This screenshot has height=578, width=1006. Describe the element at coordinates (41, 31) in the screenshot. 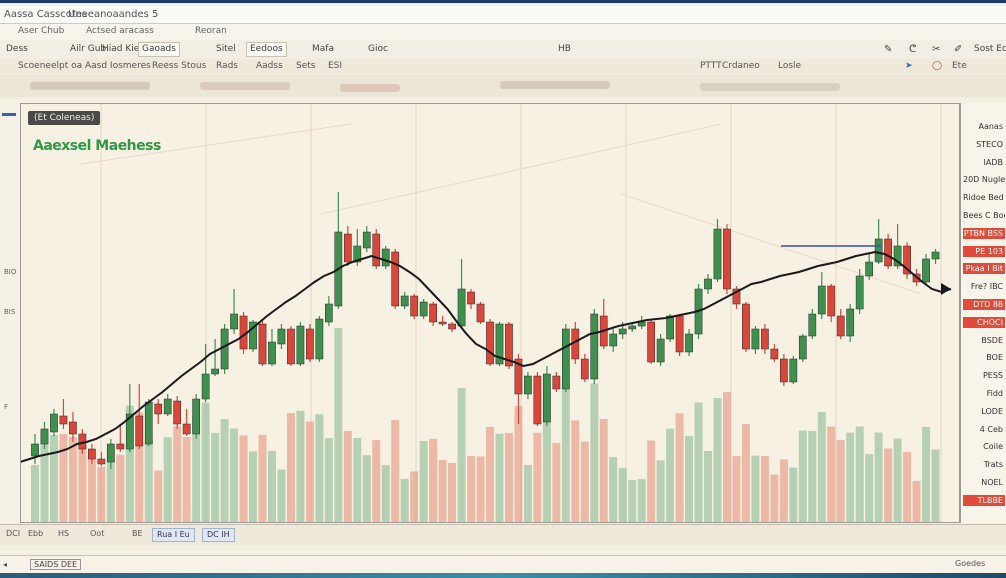

I see `menu-item-0: Aser Chub` at that location.